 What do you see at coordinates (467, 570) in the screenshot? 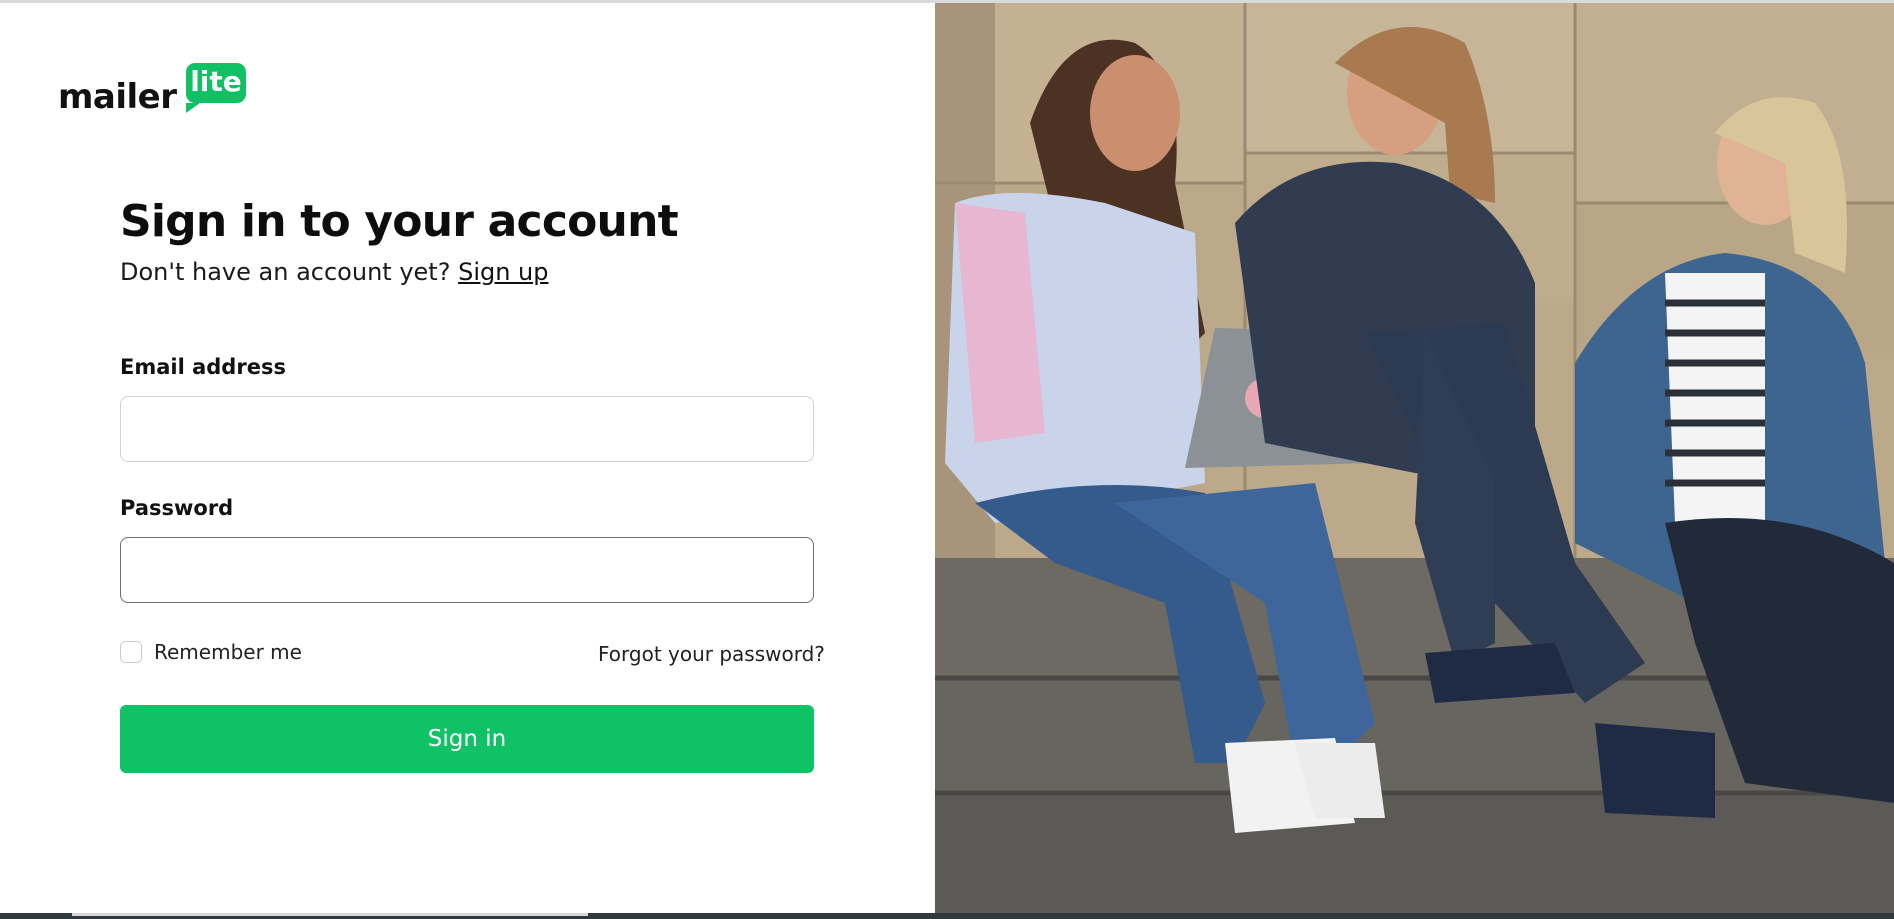
I see `password-field` at bounding box center [467, 570].